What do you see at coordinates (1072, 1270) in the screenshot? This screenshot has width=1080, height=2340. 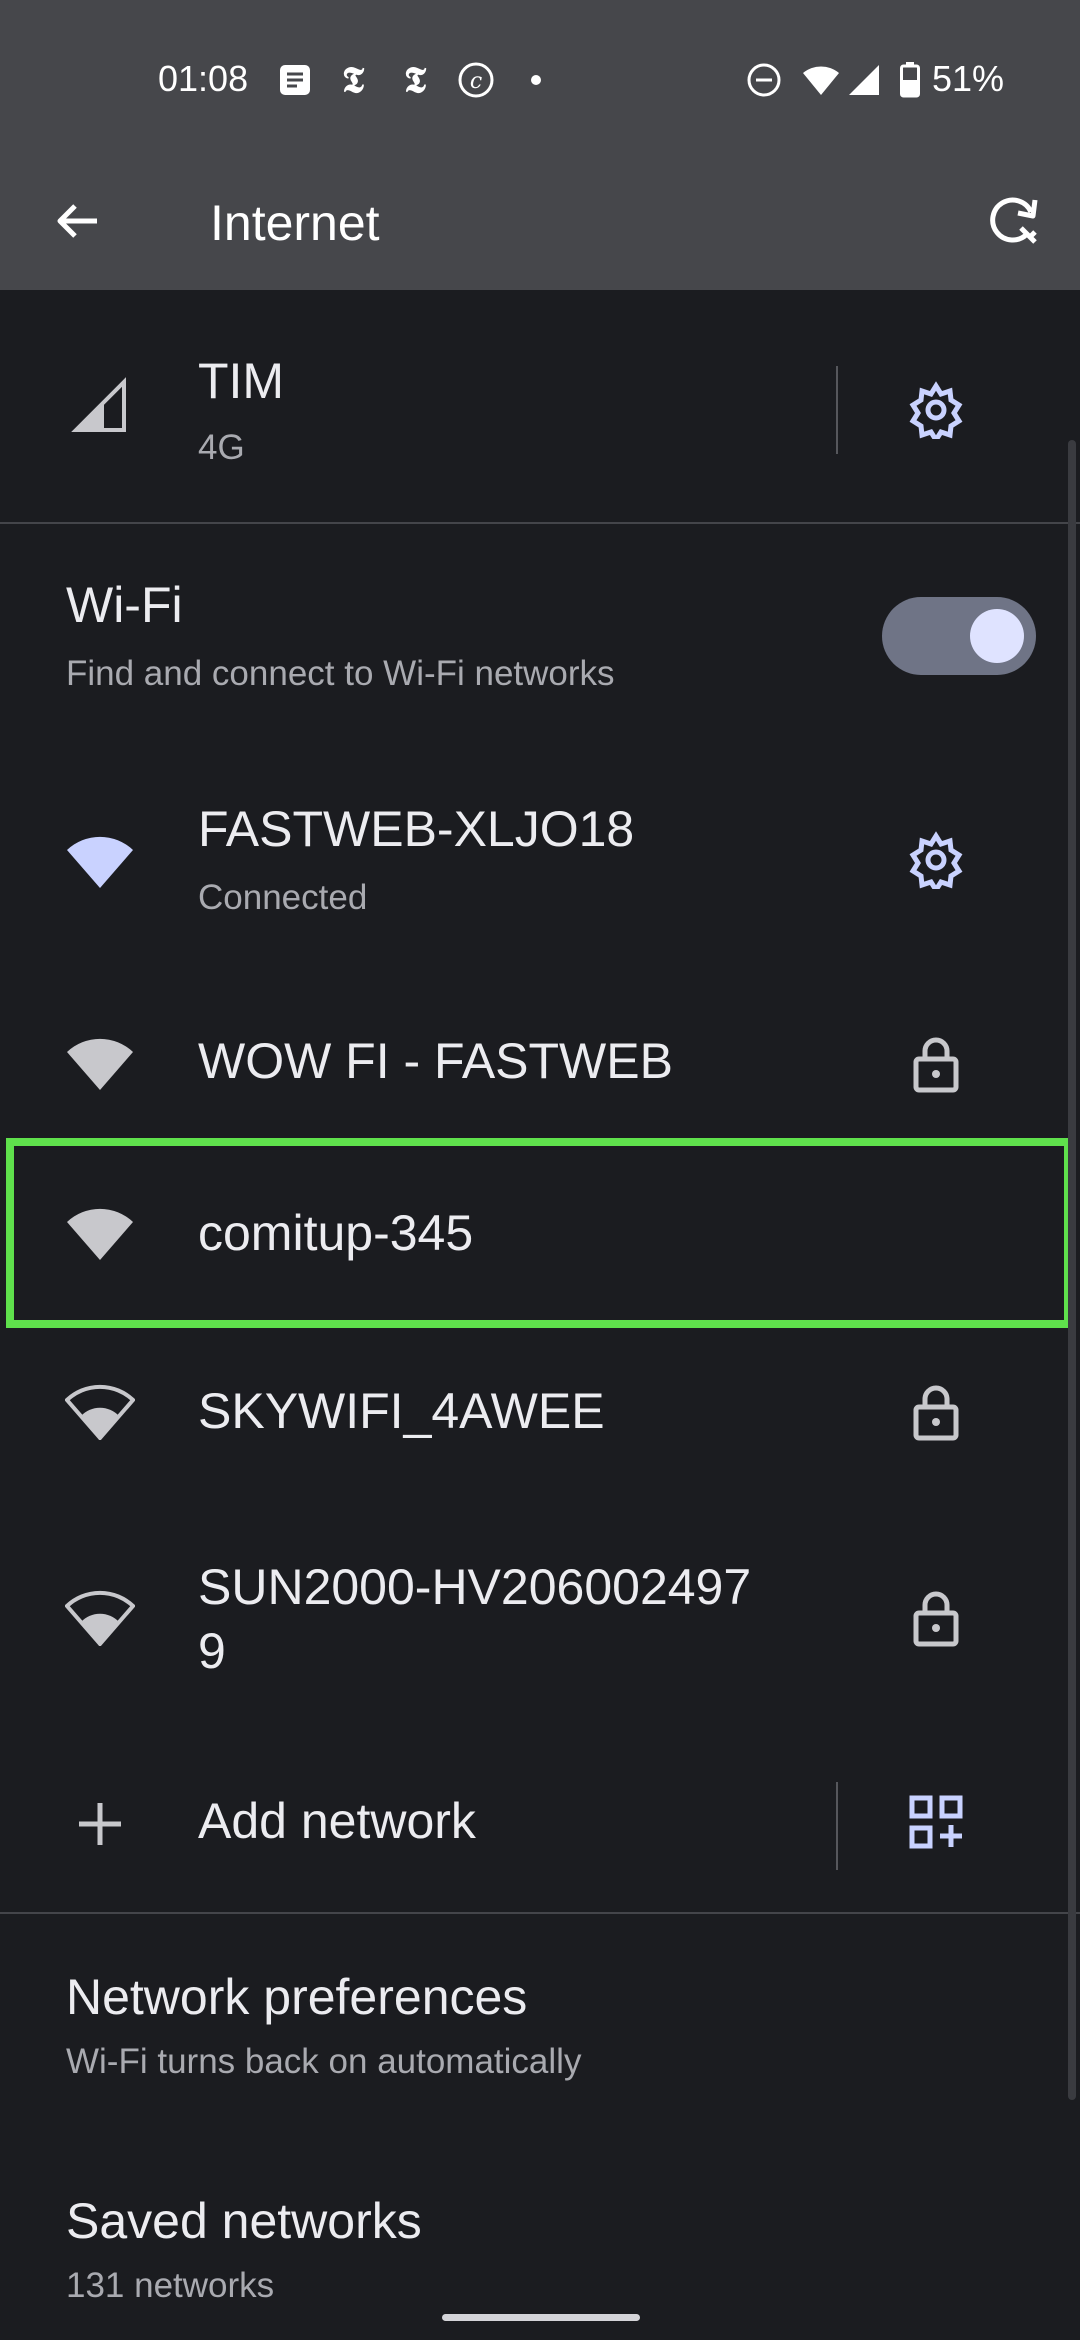 I see `scrollbar` at bounding box center [1072, 1270].